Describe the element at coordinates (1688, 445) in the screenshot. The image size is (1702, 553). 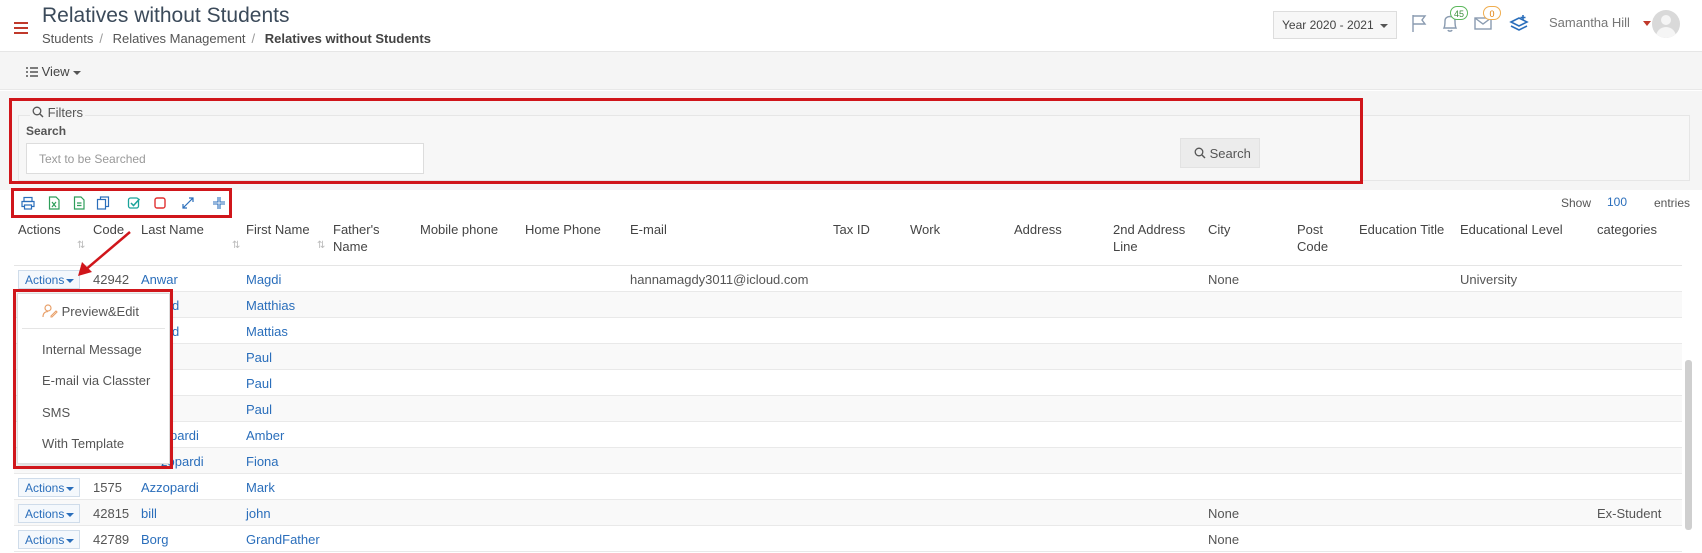
I see `scrollbar` at that location.